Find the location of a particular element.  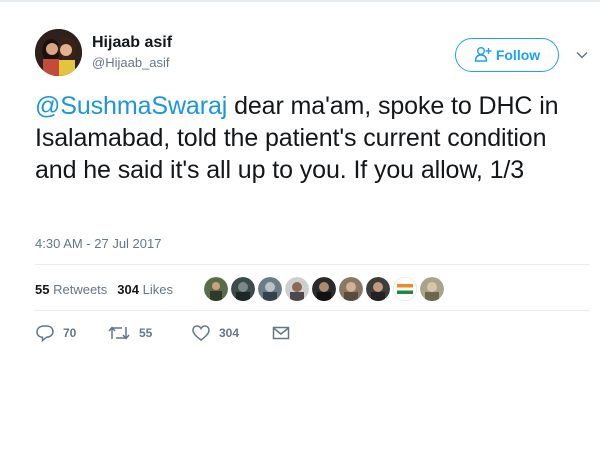

mention-link: @SushmaSwaraj is located at coordinates (131, 106).